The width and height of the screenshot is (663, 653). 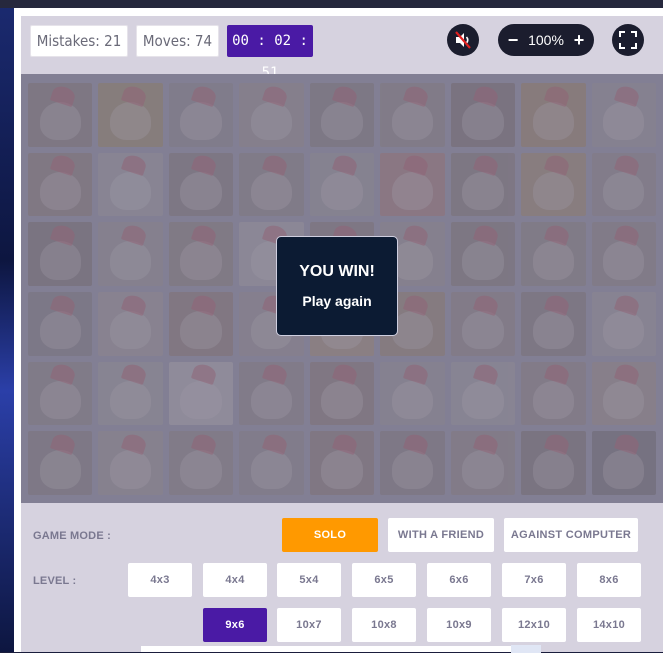 What do you see at coordinates (441, 535) in the screenshot?
I see `mode-with-friend-button: WITH A FRIEND` at bounding box center [441, 535].